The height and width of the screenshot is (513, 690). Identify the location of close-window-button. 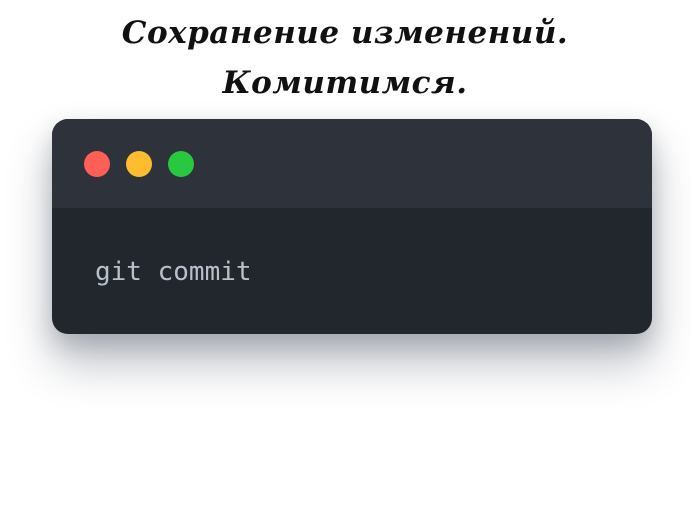
(97, 164).